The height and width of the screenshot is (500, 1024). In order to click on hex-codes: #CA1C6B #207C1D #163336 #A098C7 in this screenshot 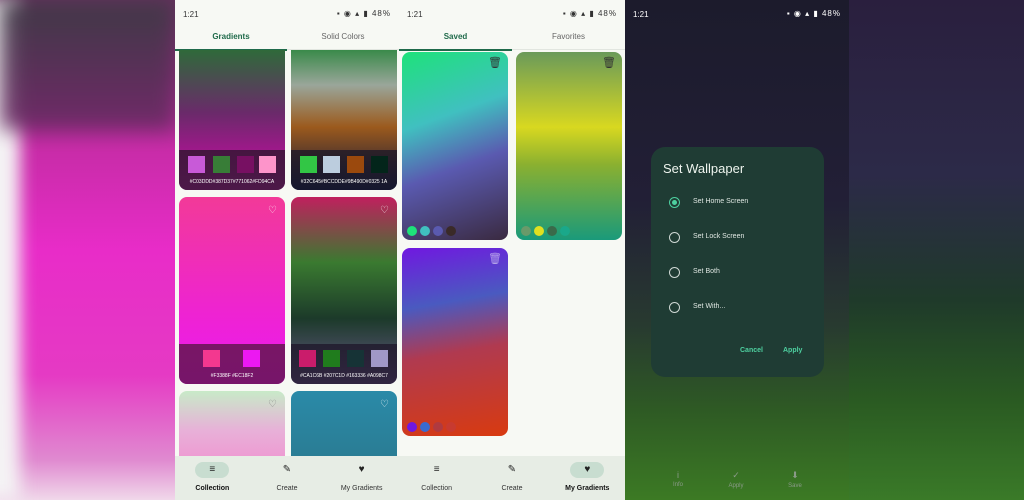, I will do `click(344, 376)`.